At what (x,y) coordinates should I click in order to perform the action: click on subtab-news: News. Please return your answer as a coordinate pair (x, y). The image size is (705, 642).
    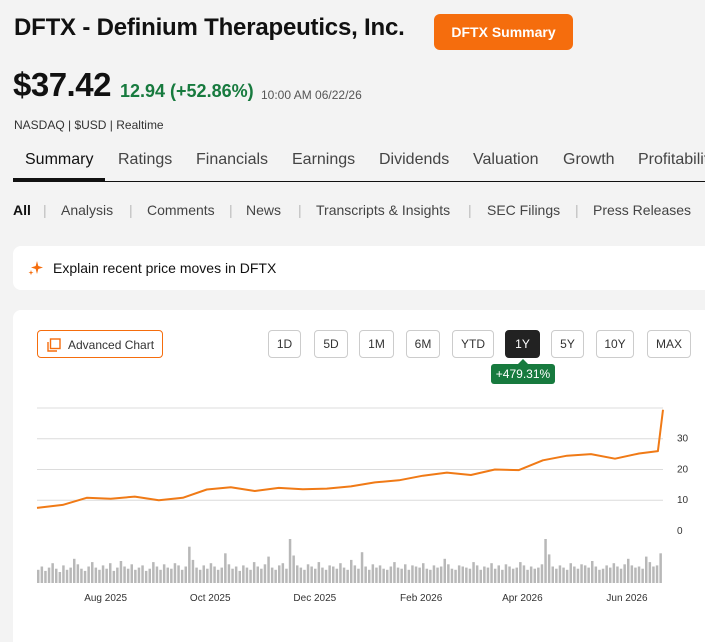
    Looking at the image, I should click on (263, 210).